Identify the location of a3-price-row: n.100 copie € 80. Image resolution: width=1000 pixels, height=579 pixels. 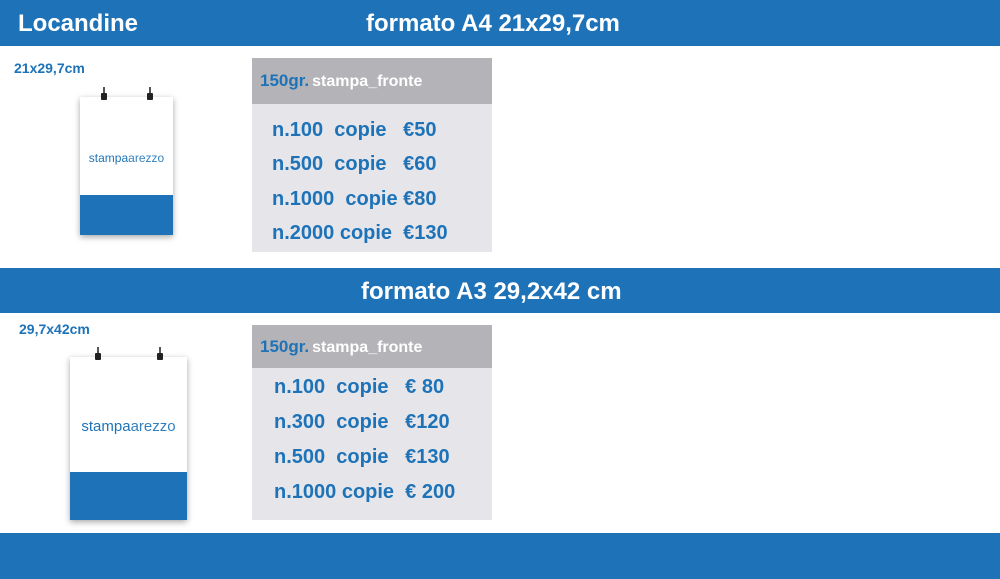
(359, 387).